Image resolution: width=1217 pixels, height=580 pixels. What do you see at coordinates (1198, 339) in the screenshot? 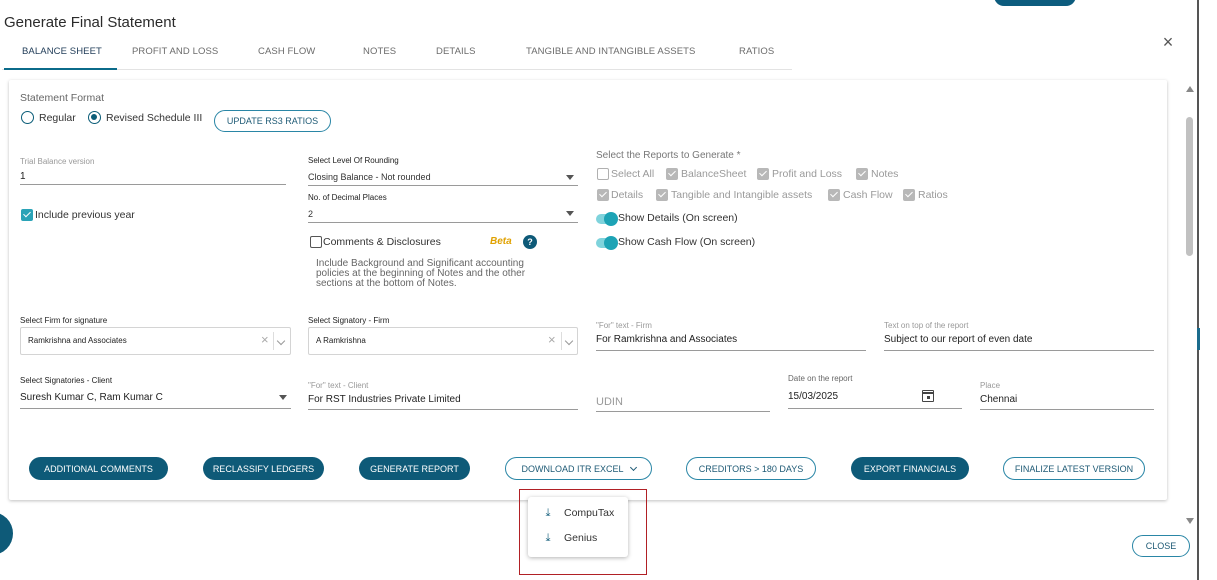
I see `side-tab-marker` at bounding box center [1198, 339].